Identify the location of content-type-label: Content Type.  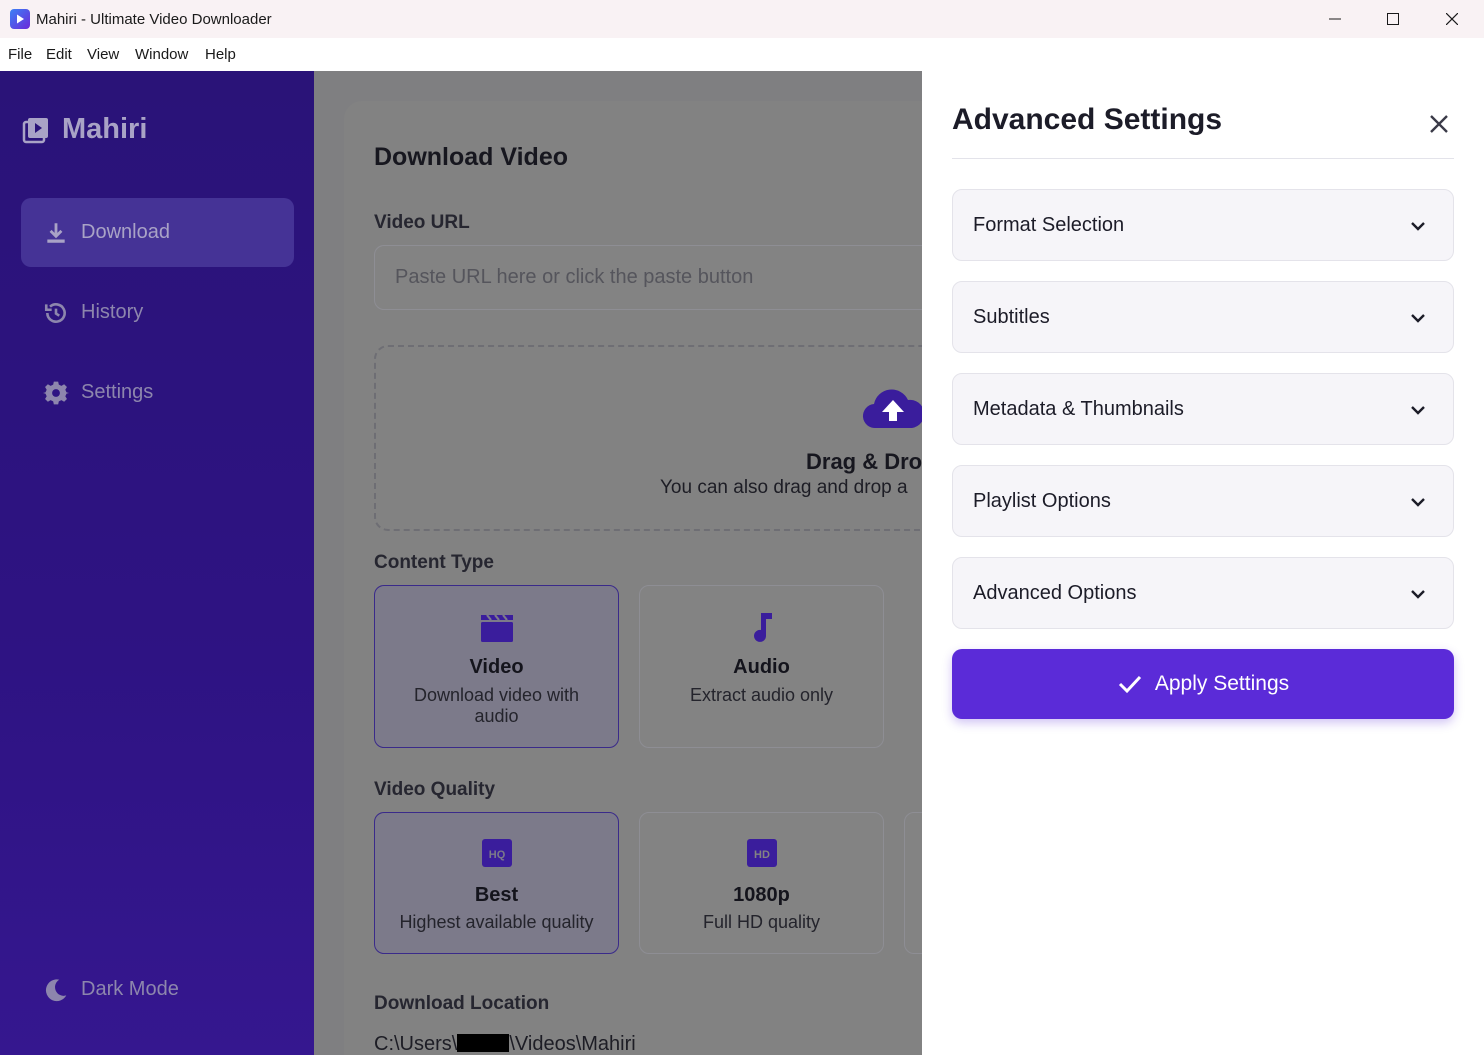
(434, 562).